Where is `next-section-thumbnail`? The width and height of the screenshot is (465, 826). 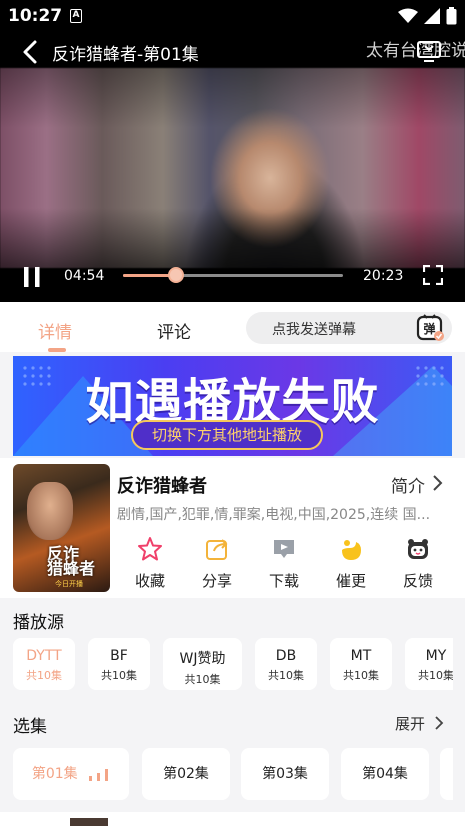
next-section-thumbnail is located at coordinates (89, 822).